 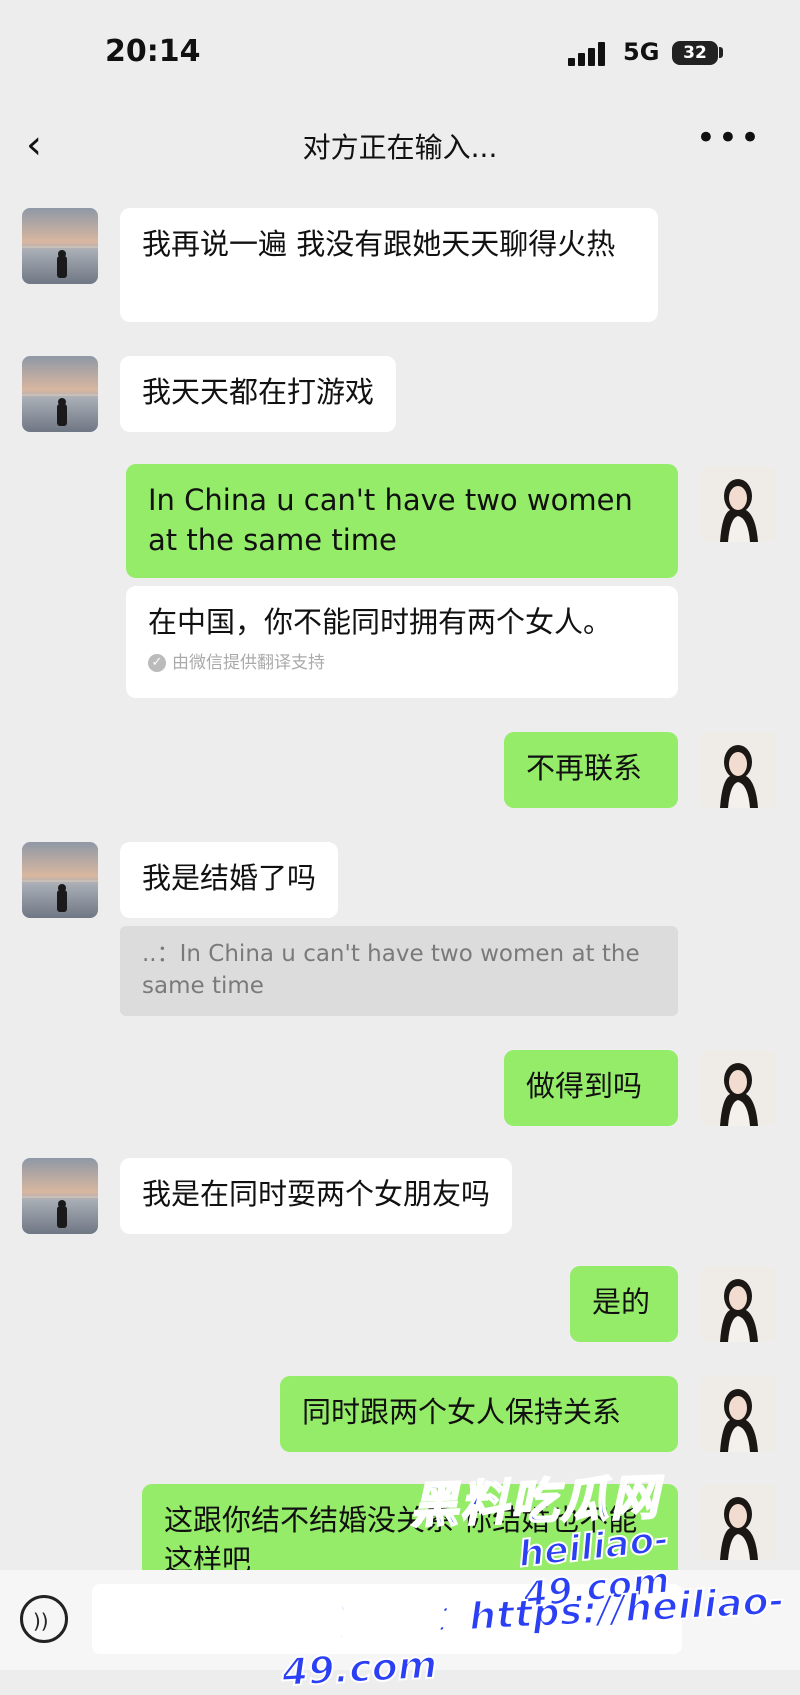 What do you see at coordinates (316, 1196) in the screenshot?
I see `message-bubble-incoming: 我是在同时耍两个女朋友吗` at bounding box center [316, 1196].